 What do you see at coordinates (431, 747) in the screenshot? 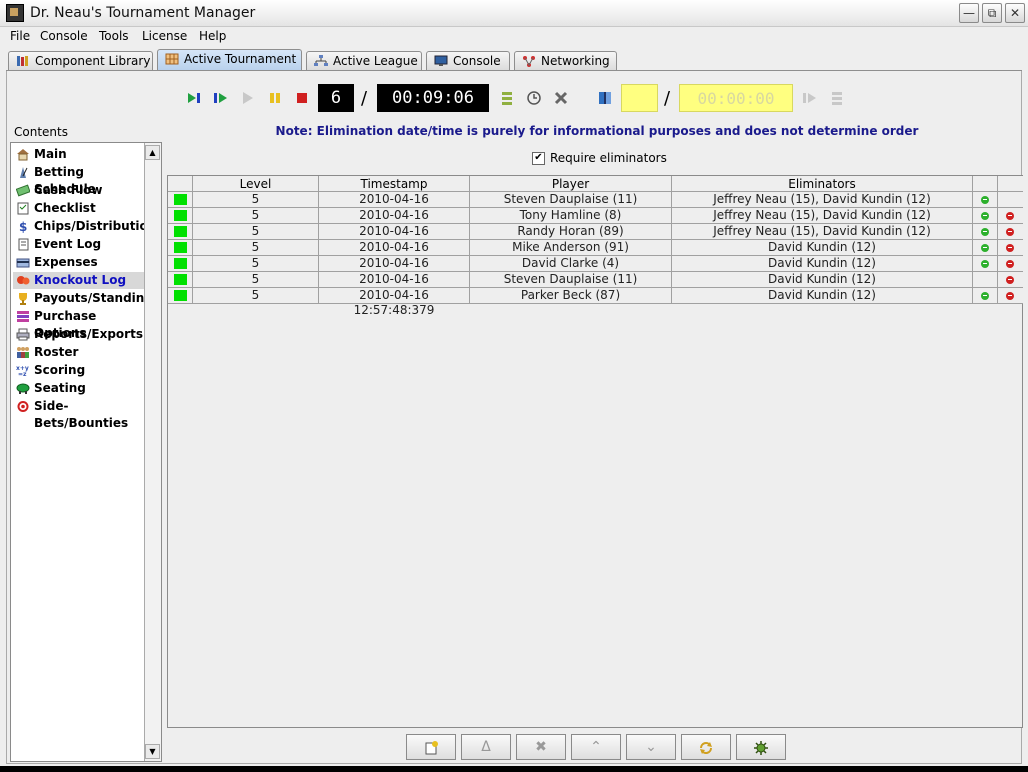
I see `add-entry-button` at bounding box center [431, 747].